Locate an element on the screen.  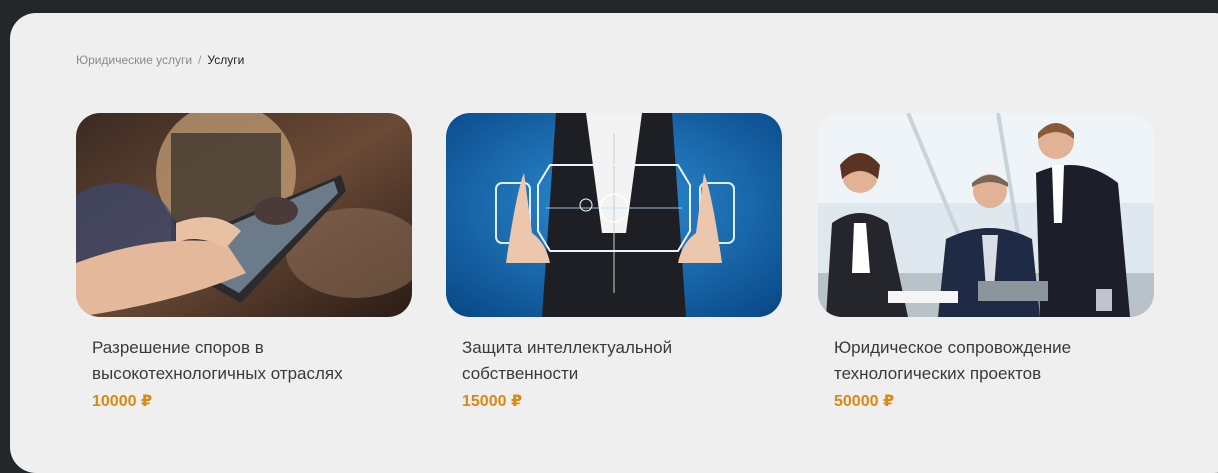
service-image-hologram is located at coordinates (614, 215).